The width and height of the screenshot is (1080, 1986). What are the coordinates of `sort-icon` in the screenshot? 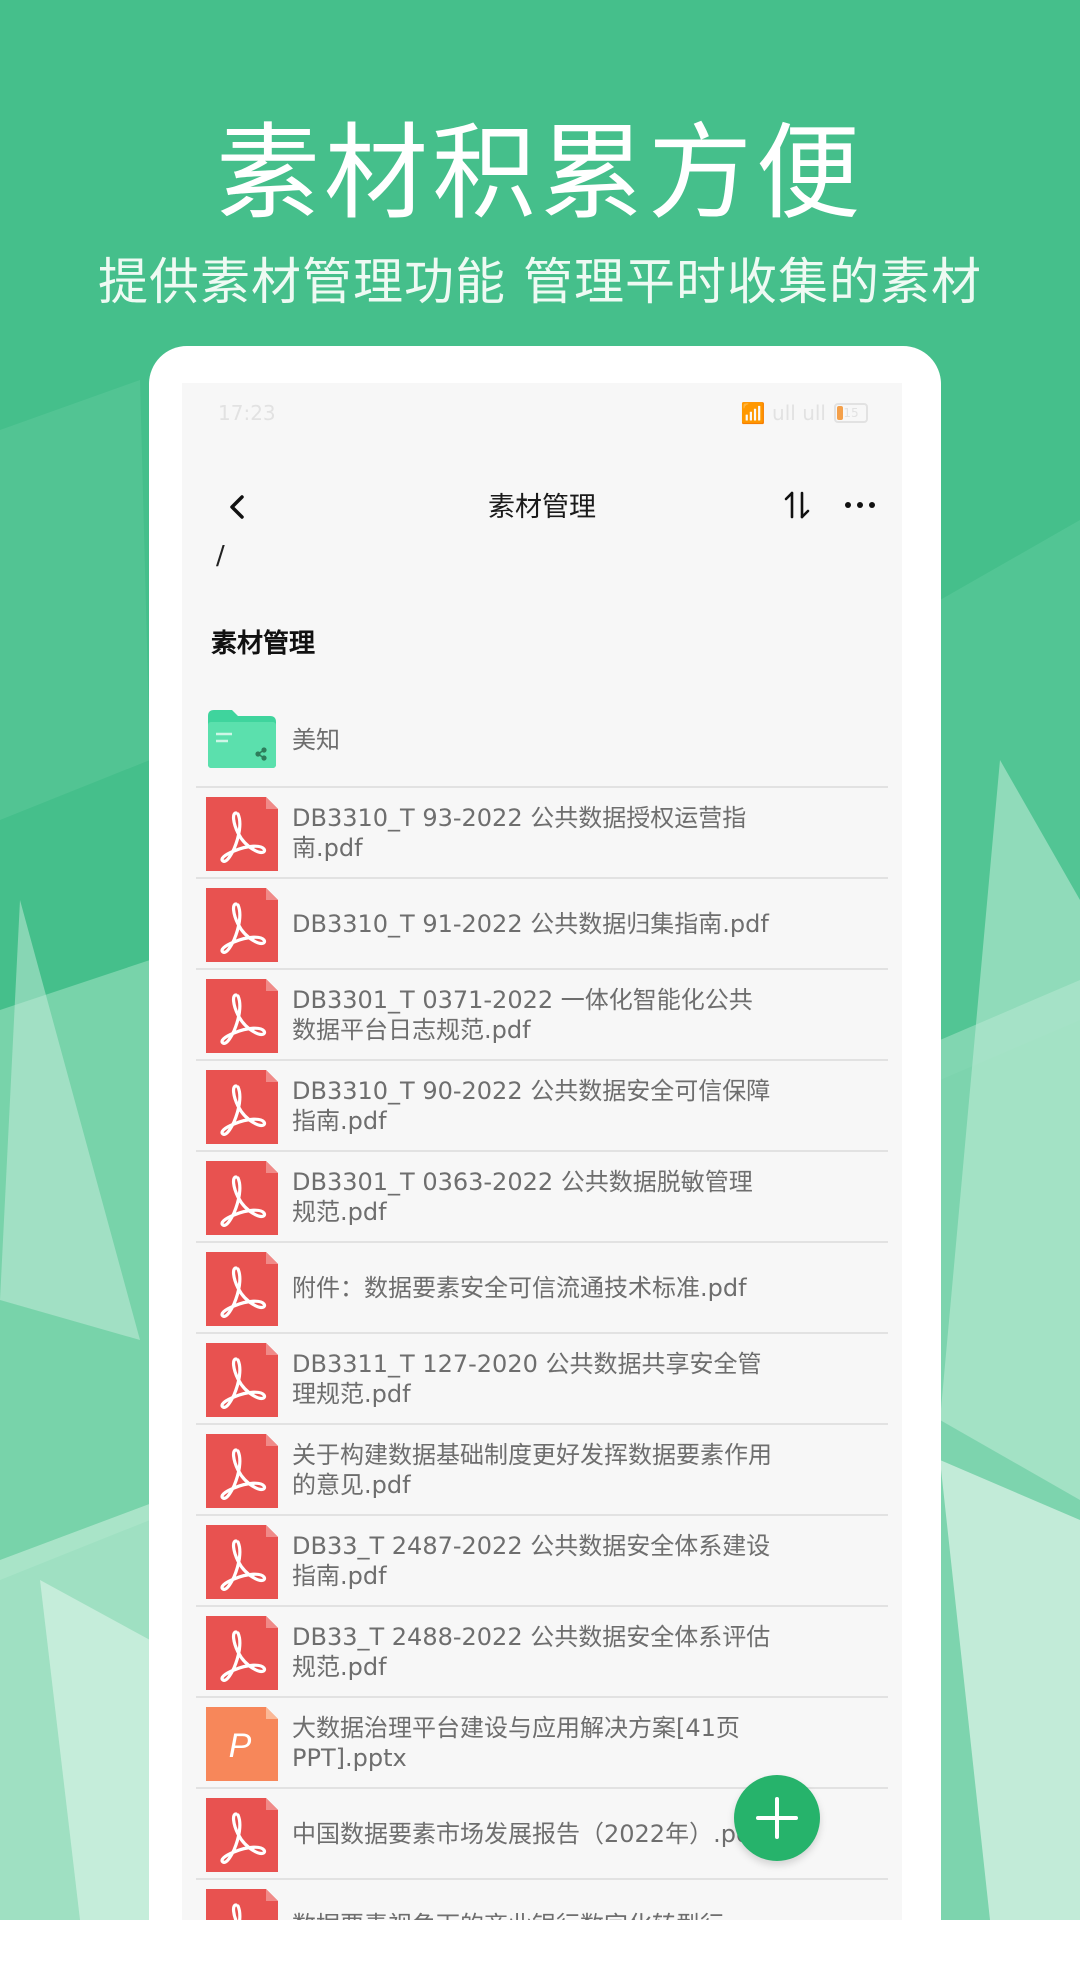 It's located at (797, 505).